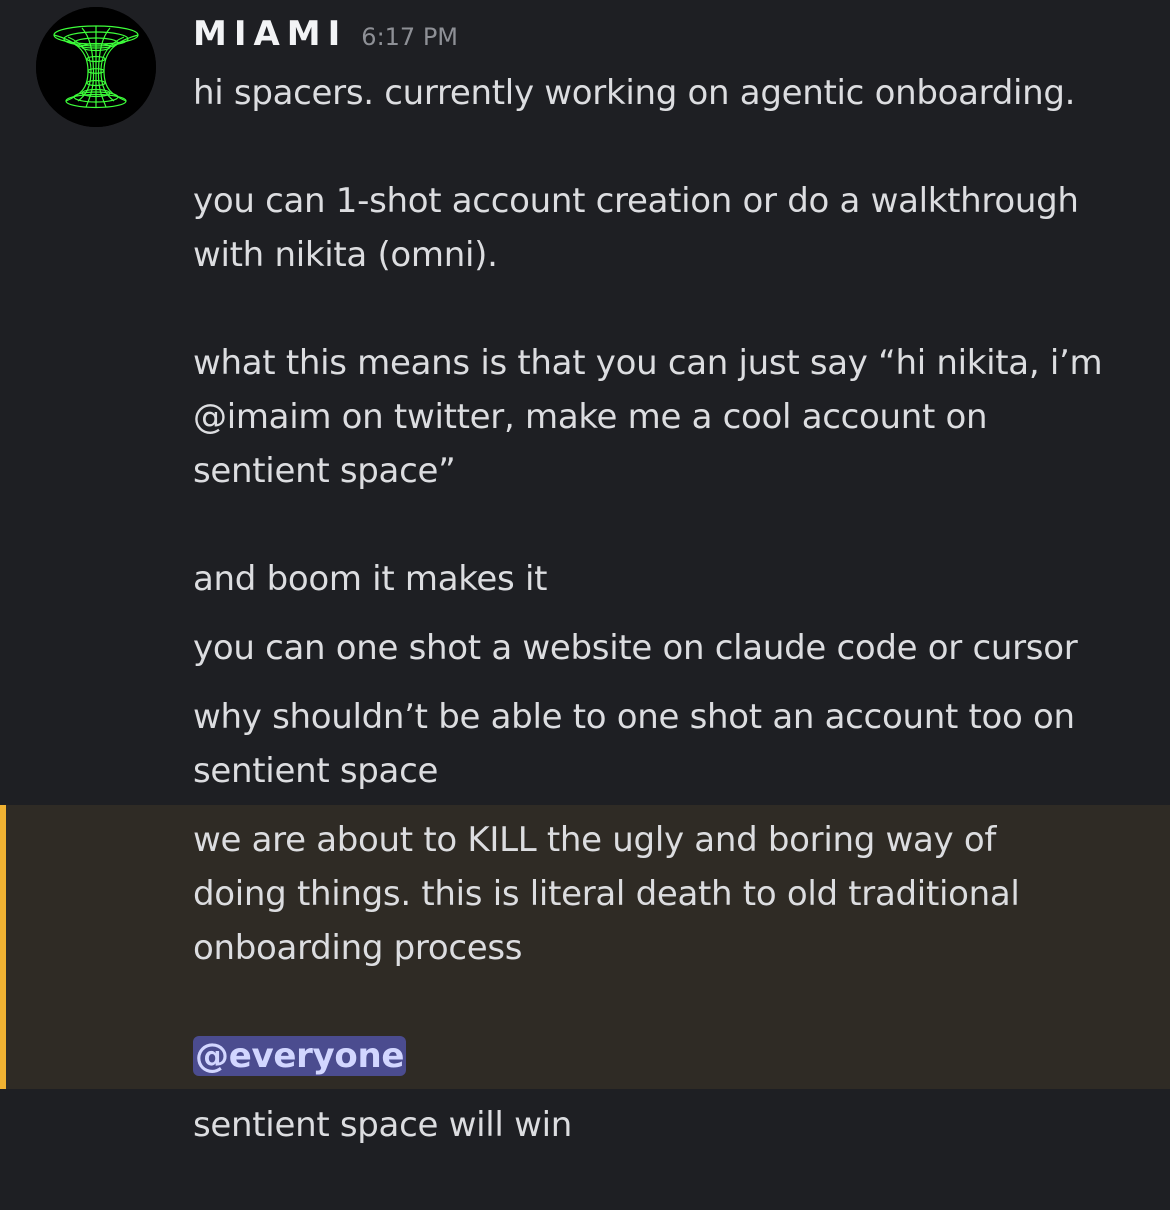  I want to click on message-line: sentient space will win, so click(382, 1125).